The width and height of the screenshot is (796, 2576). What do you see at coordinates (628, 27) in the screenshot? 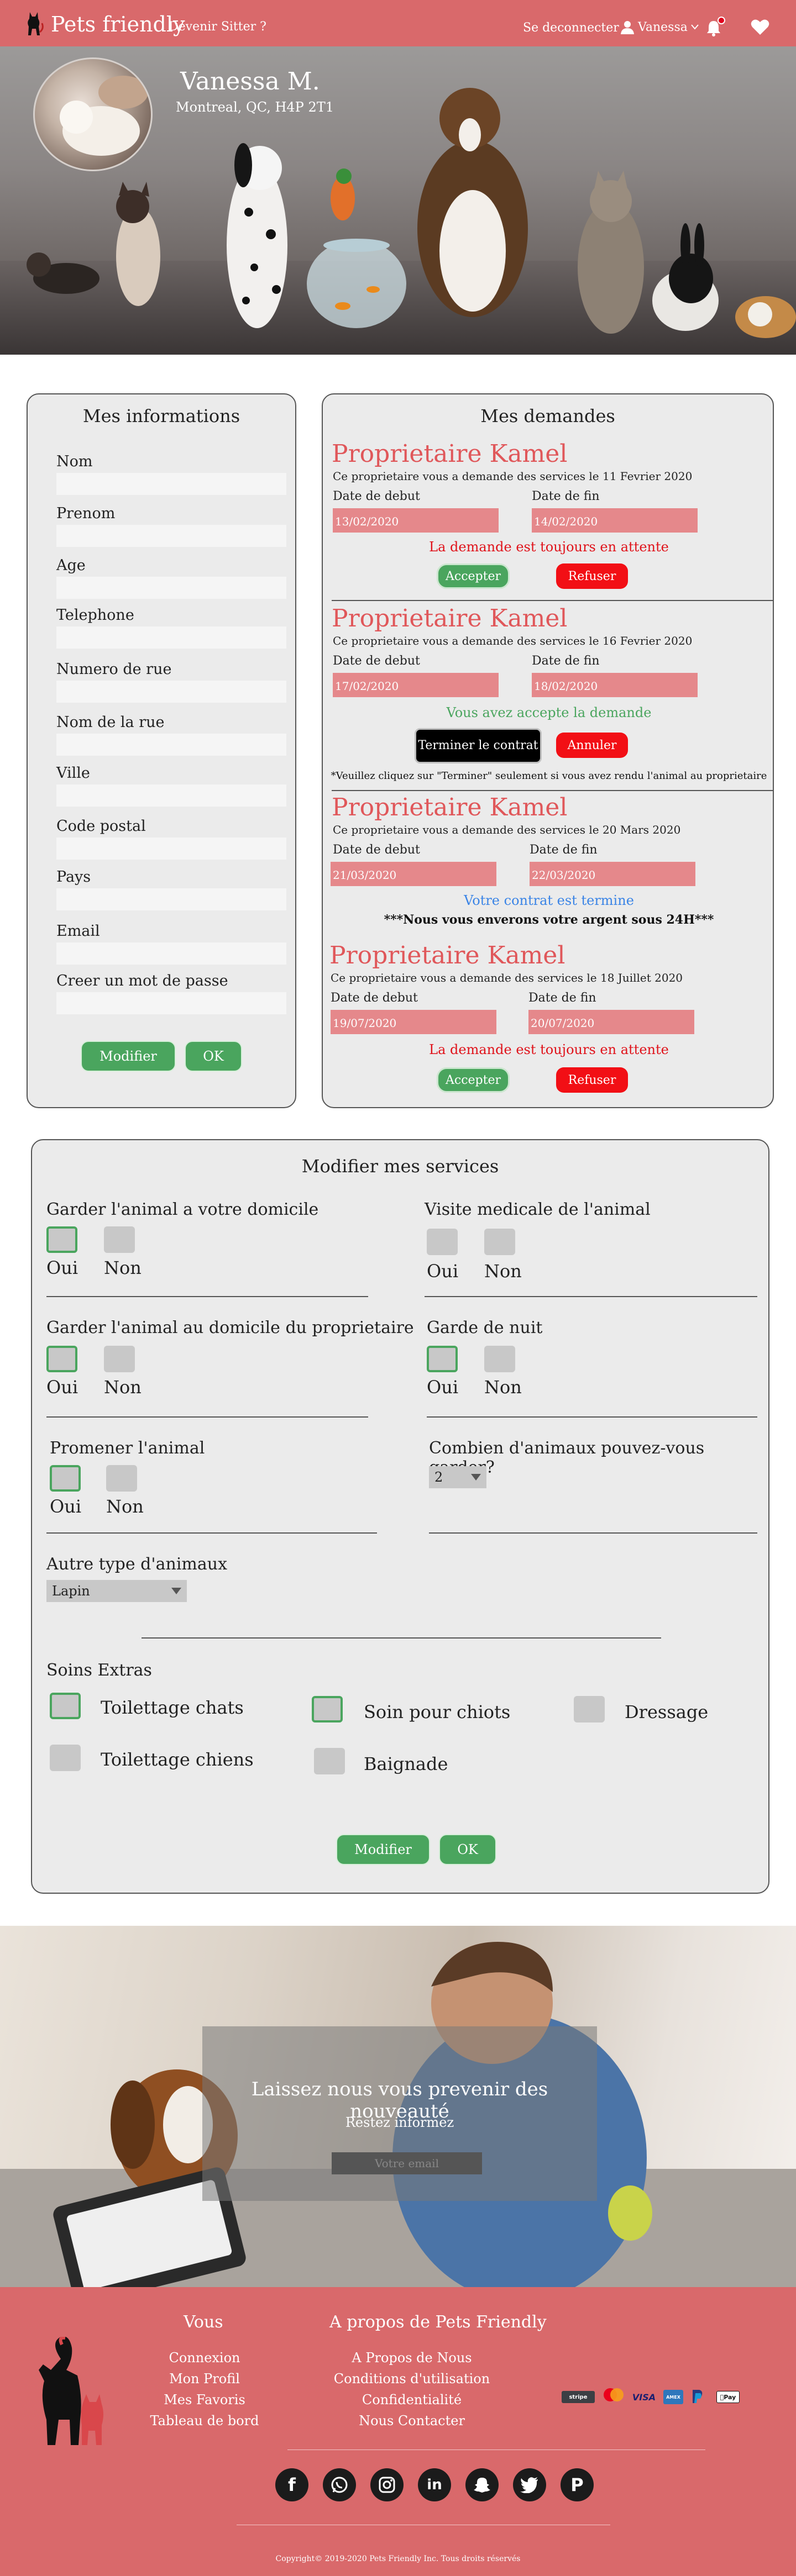
I see `user-icon` at bounding box center [628, 27].